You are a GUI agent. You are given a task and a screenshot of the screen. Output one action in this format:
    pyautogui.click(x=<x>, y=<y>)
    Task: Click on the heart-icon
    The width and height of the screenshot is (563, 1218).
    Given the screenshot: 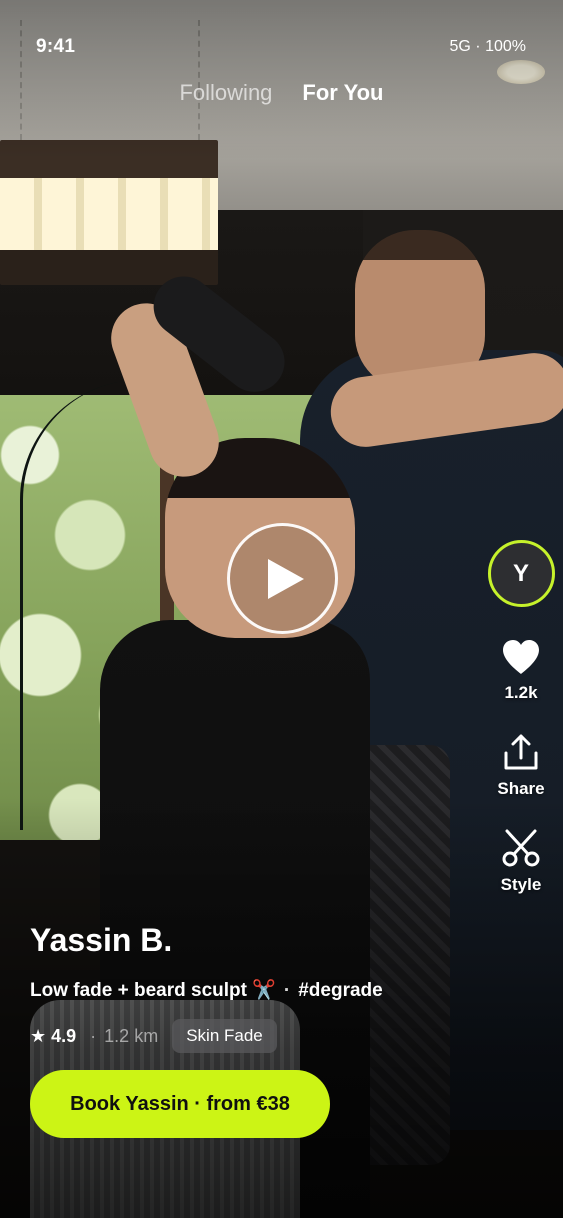 What is the action you would take?
    pyautogui.click(x=521, y=657)
    